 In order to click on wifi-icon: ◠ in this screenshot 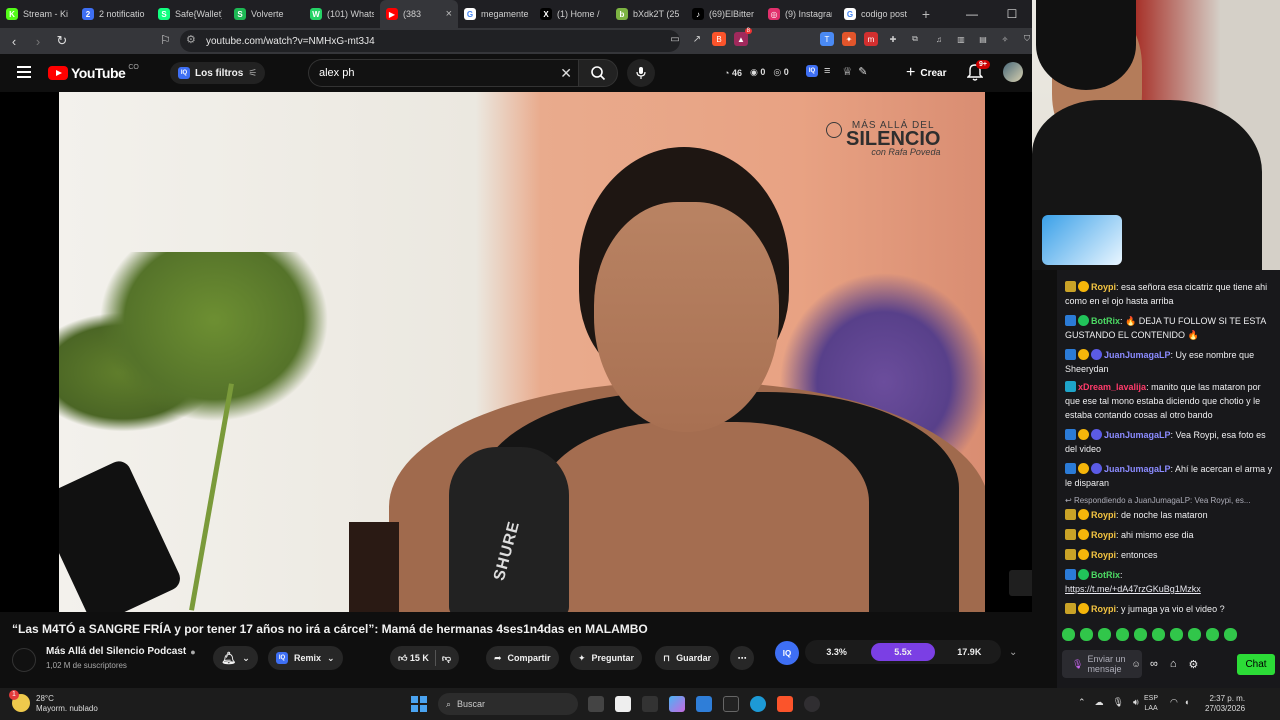, I will do `click(1174, 702)`.